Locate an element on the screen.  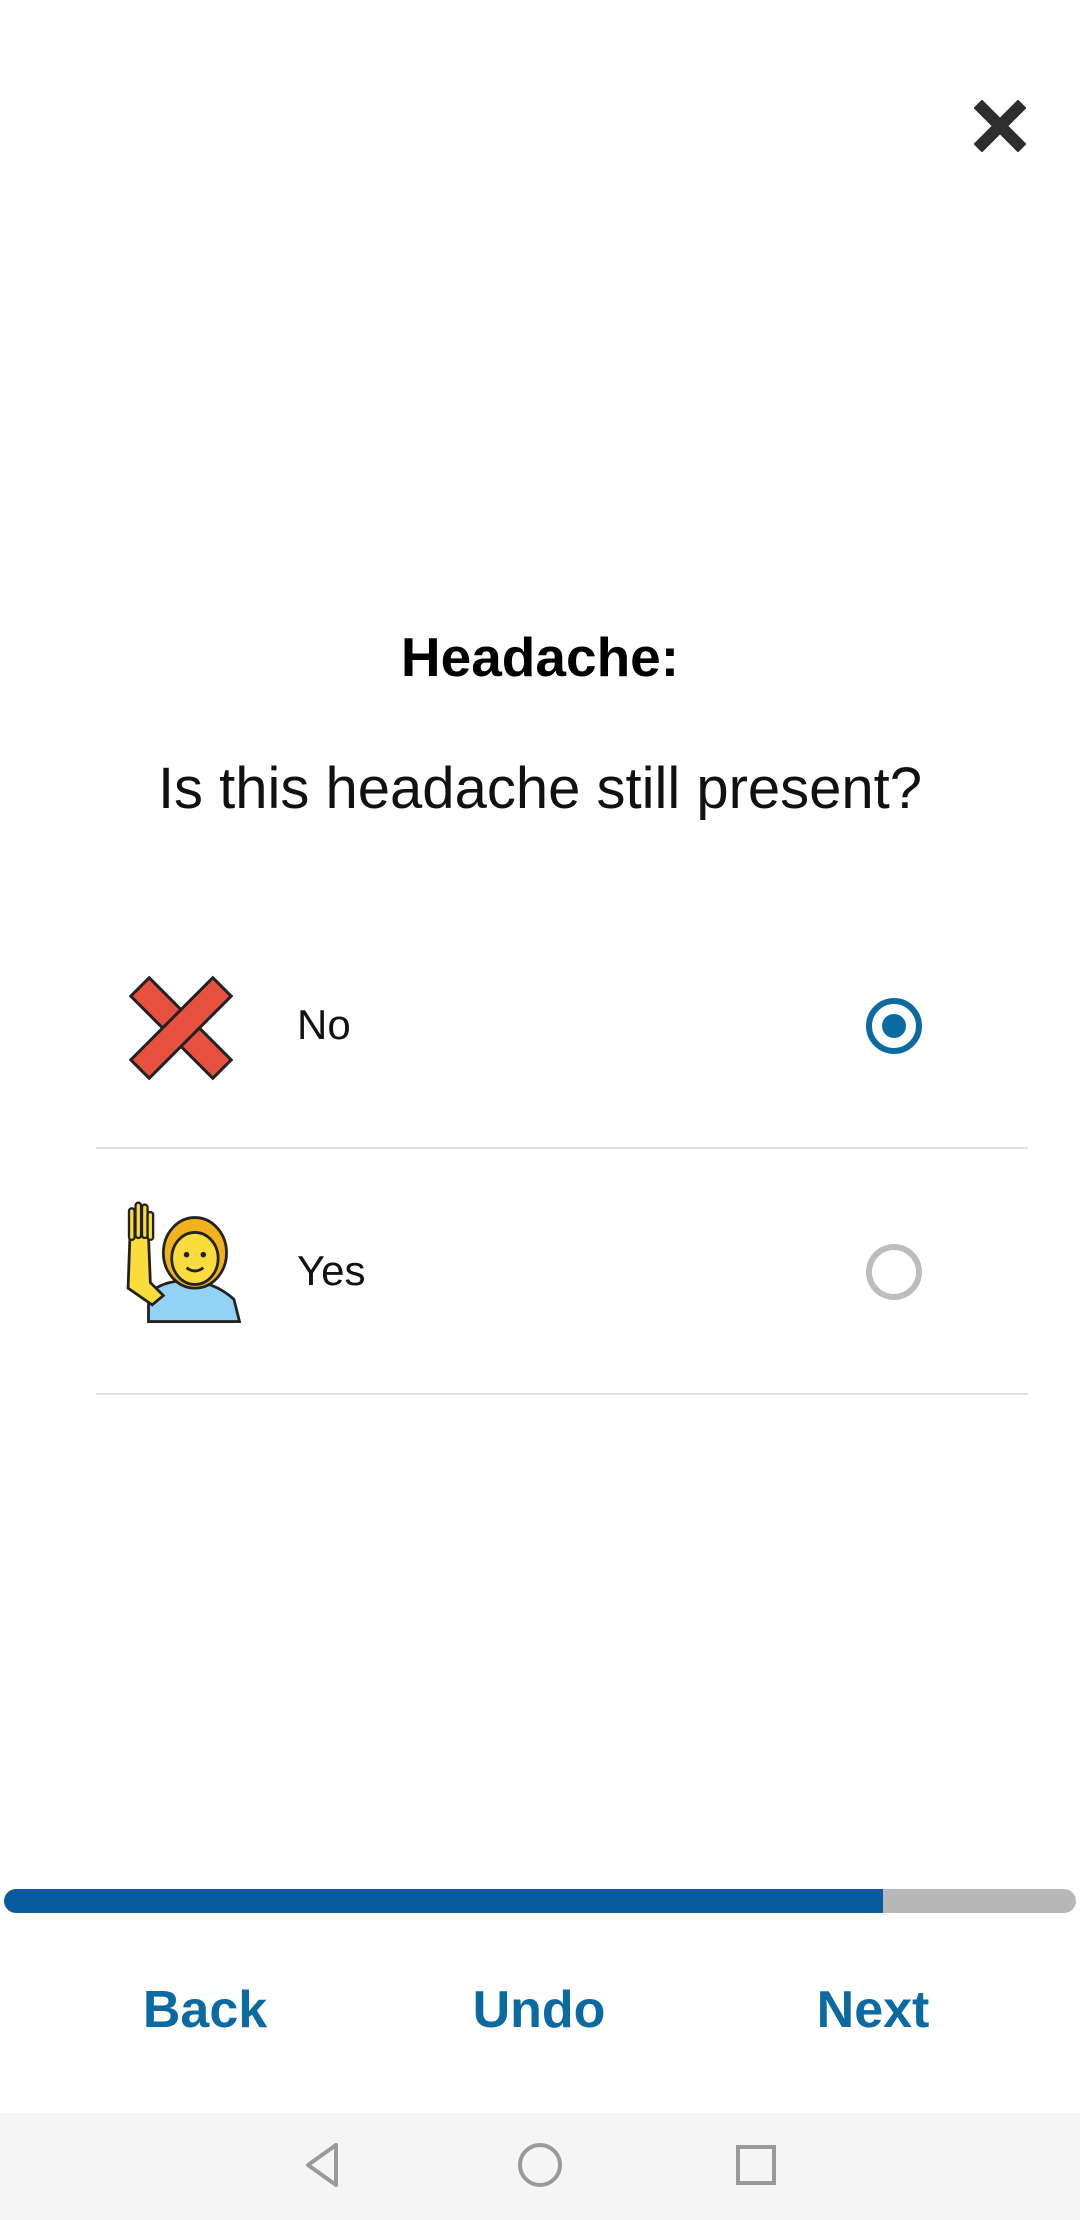
back-button: Back is located at coordinates (205, 2010).